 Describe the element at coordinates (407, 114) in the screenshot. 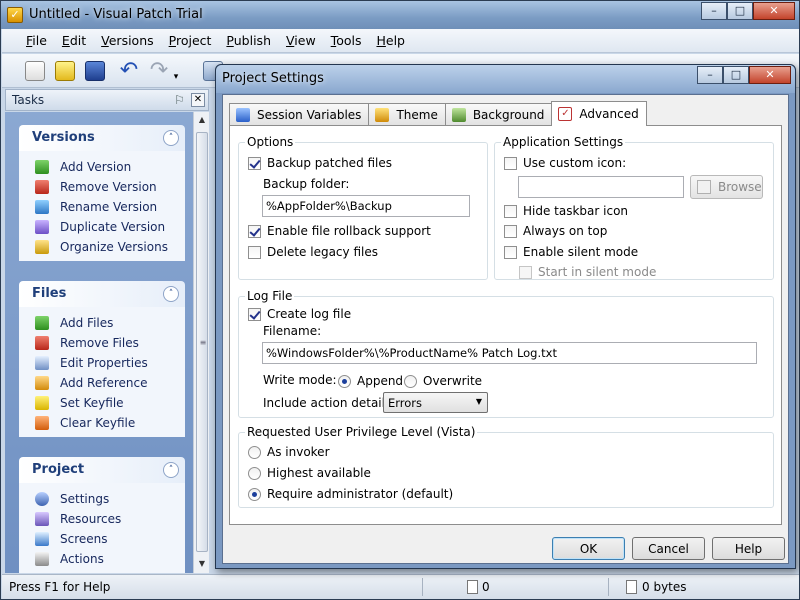

I see `tab-theme: Theme` at that location.